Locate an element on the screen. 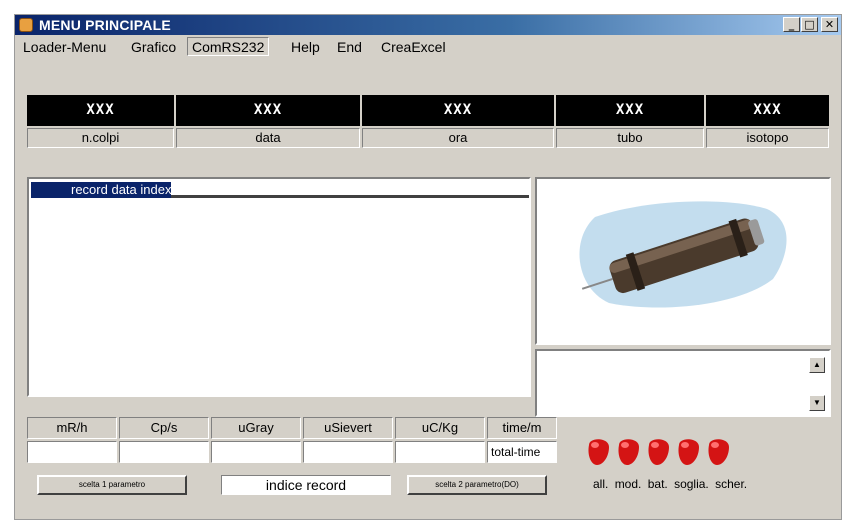 The width and height of the screenshot is (849, 526). mode-led-icon is located at coordinates (628, 452).